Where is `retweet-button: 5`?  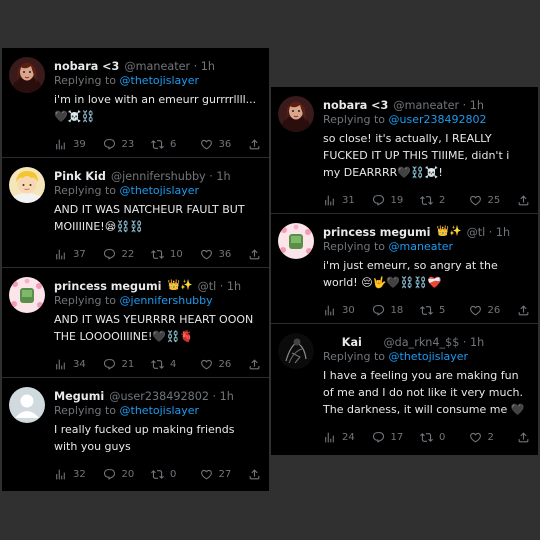 retweet-button: 5 is located at coordinates (444, 310).